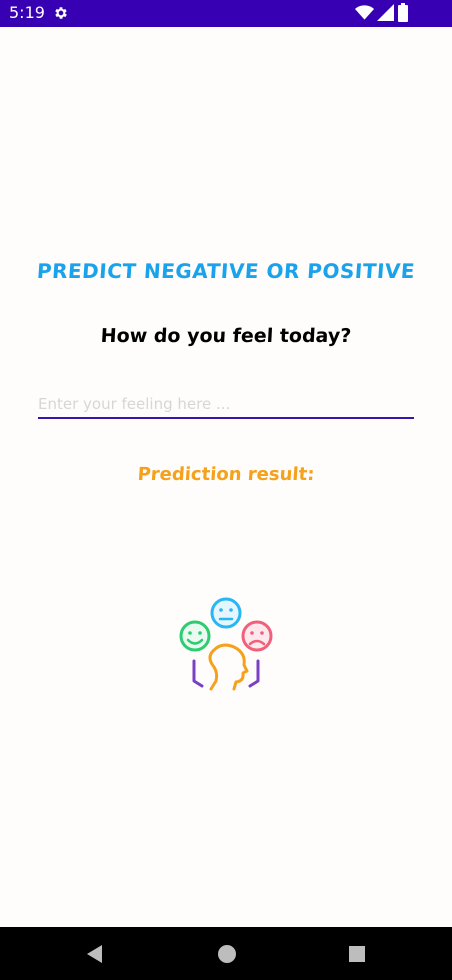 This screenshot has height=980, width=452. I want to click on hands-icon, so click(226, 673).